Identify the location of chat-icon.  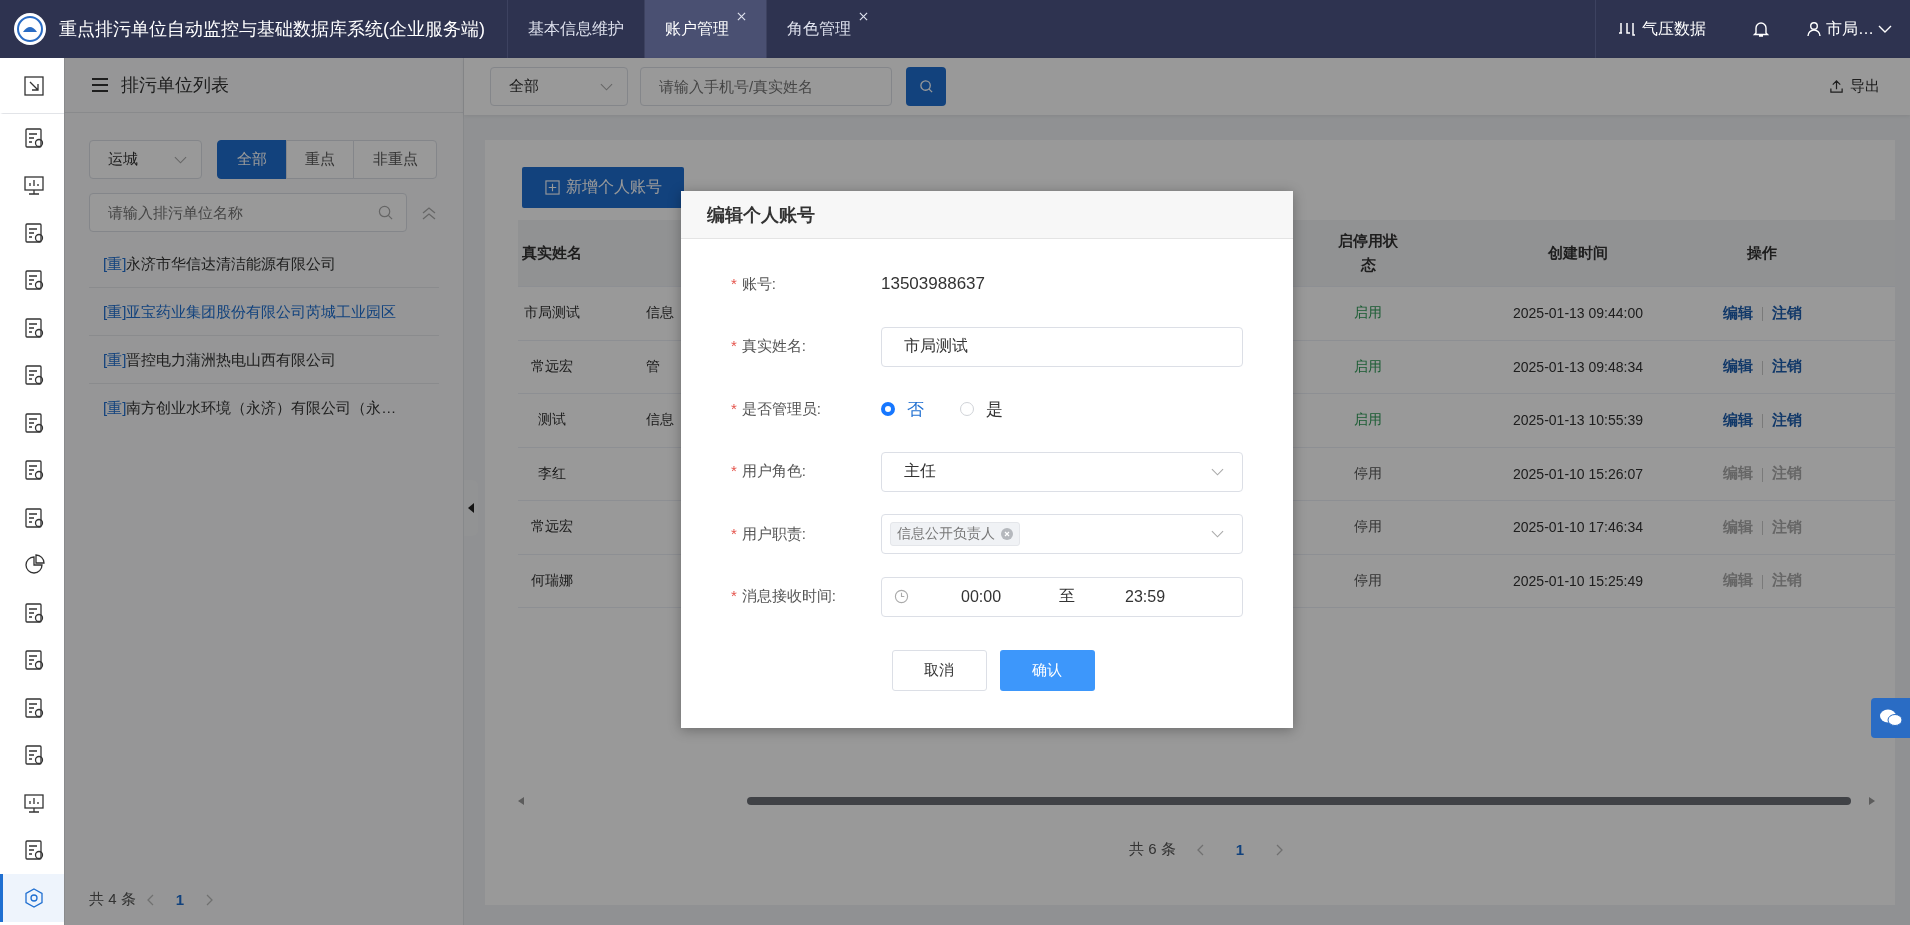
(1890, 718).